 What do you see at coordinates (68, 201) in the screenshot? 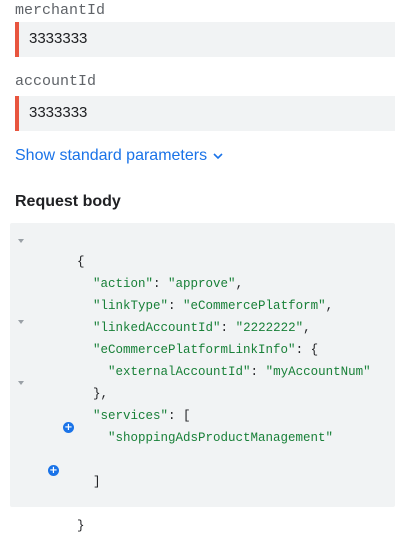
I see `request-body-title: Request body` at bounding box center [68, 201].